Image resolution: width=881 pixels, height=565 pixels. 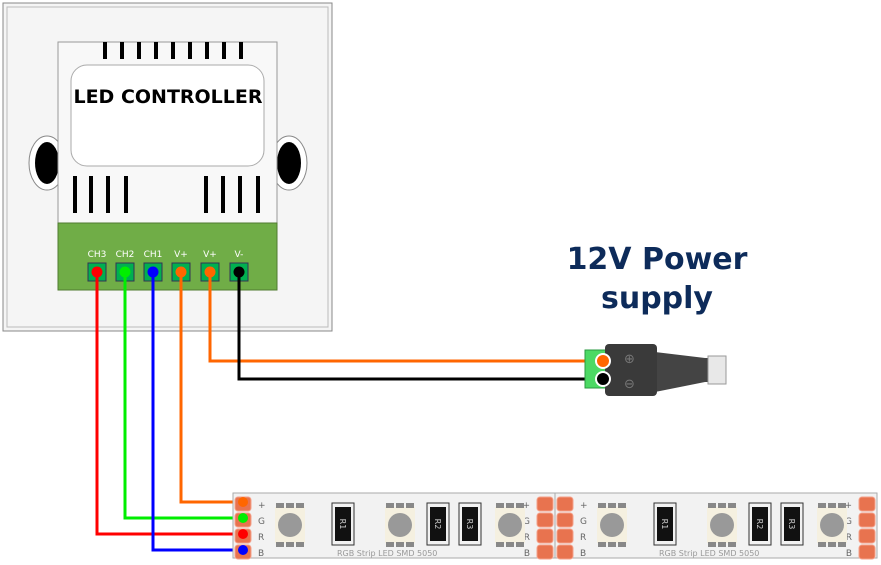 What do you see at coordinates (153, 255) in the screenshot?
I see `terminal-label: CH1` at bounding box center [153, 255].